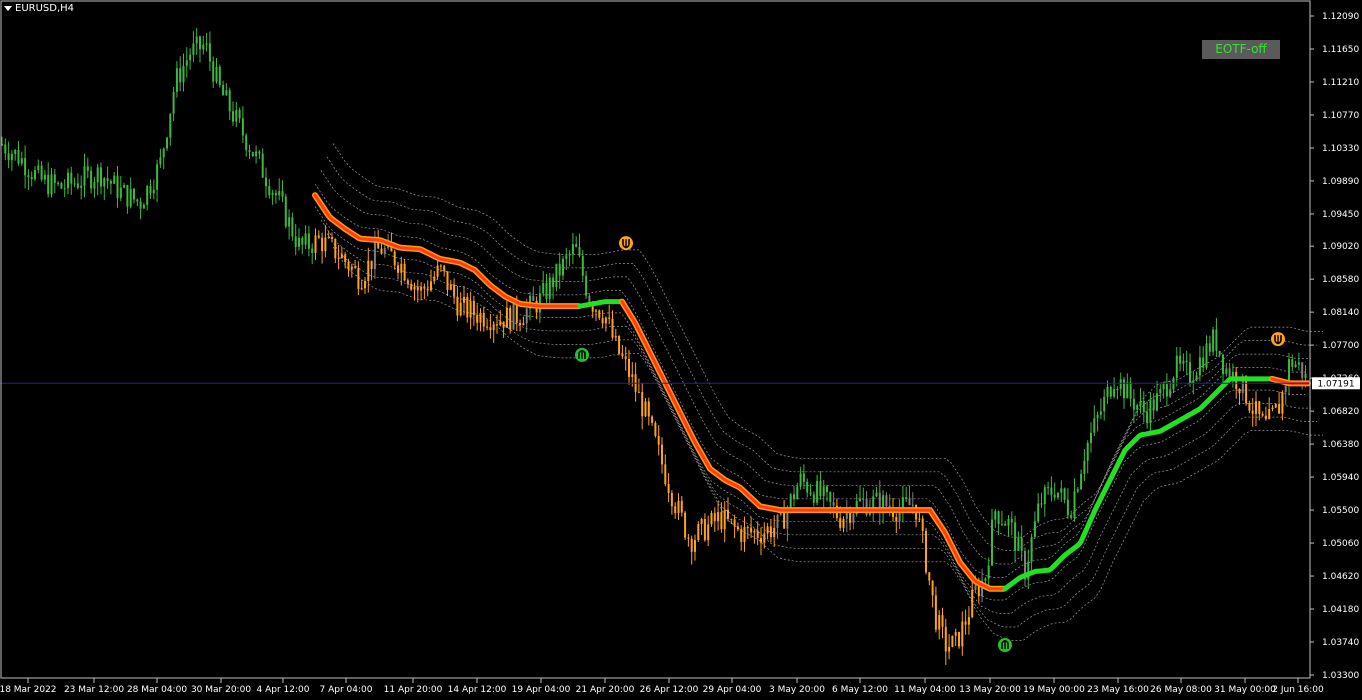  What do you see at coordinates (1298, 690) in the screenshot?
I see `x-tick-label: 2 Jun 16:00` at bounding box center [1298, 690].